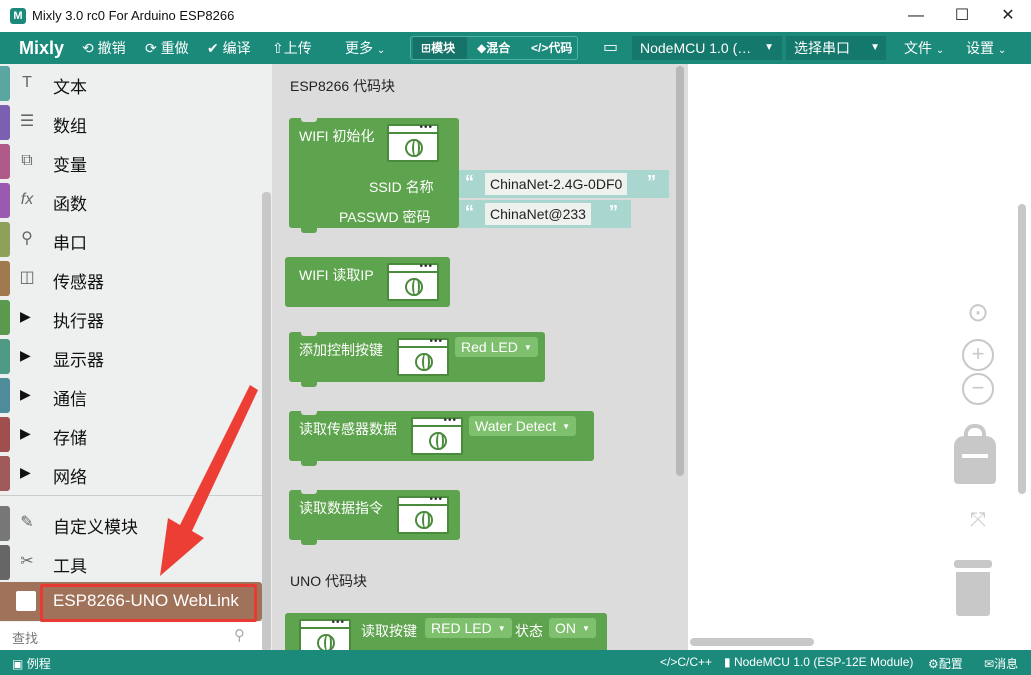  What do you see at coordinates (836, 48) in the screenshot?
I see `port-select: 选择串口 ▼` at bounding box center [836, 48].